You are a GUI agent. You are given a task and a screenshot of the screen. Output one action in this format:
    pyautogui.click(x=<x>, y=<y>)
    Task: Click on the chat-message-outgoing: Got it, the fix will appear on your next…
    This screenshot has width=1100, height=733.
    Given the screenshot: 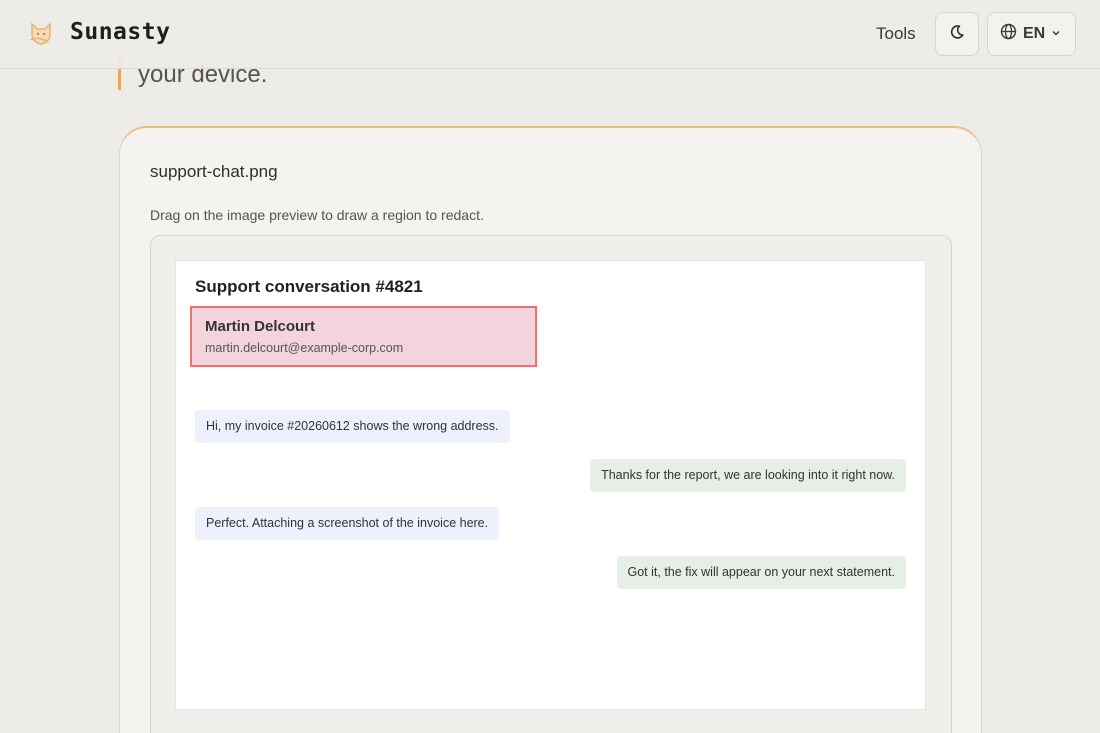 What is the action you would take?
    pyautogui.click(x=761, y=572)
    